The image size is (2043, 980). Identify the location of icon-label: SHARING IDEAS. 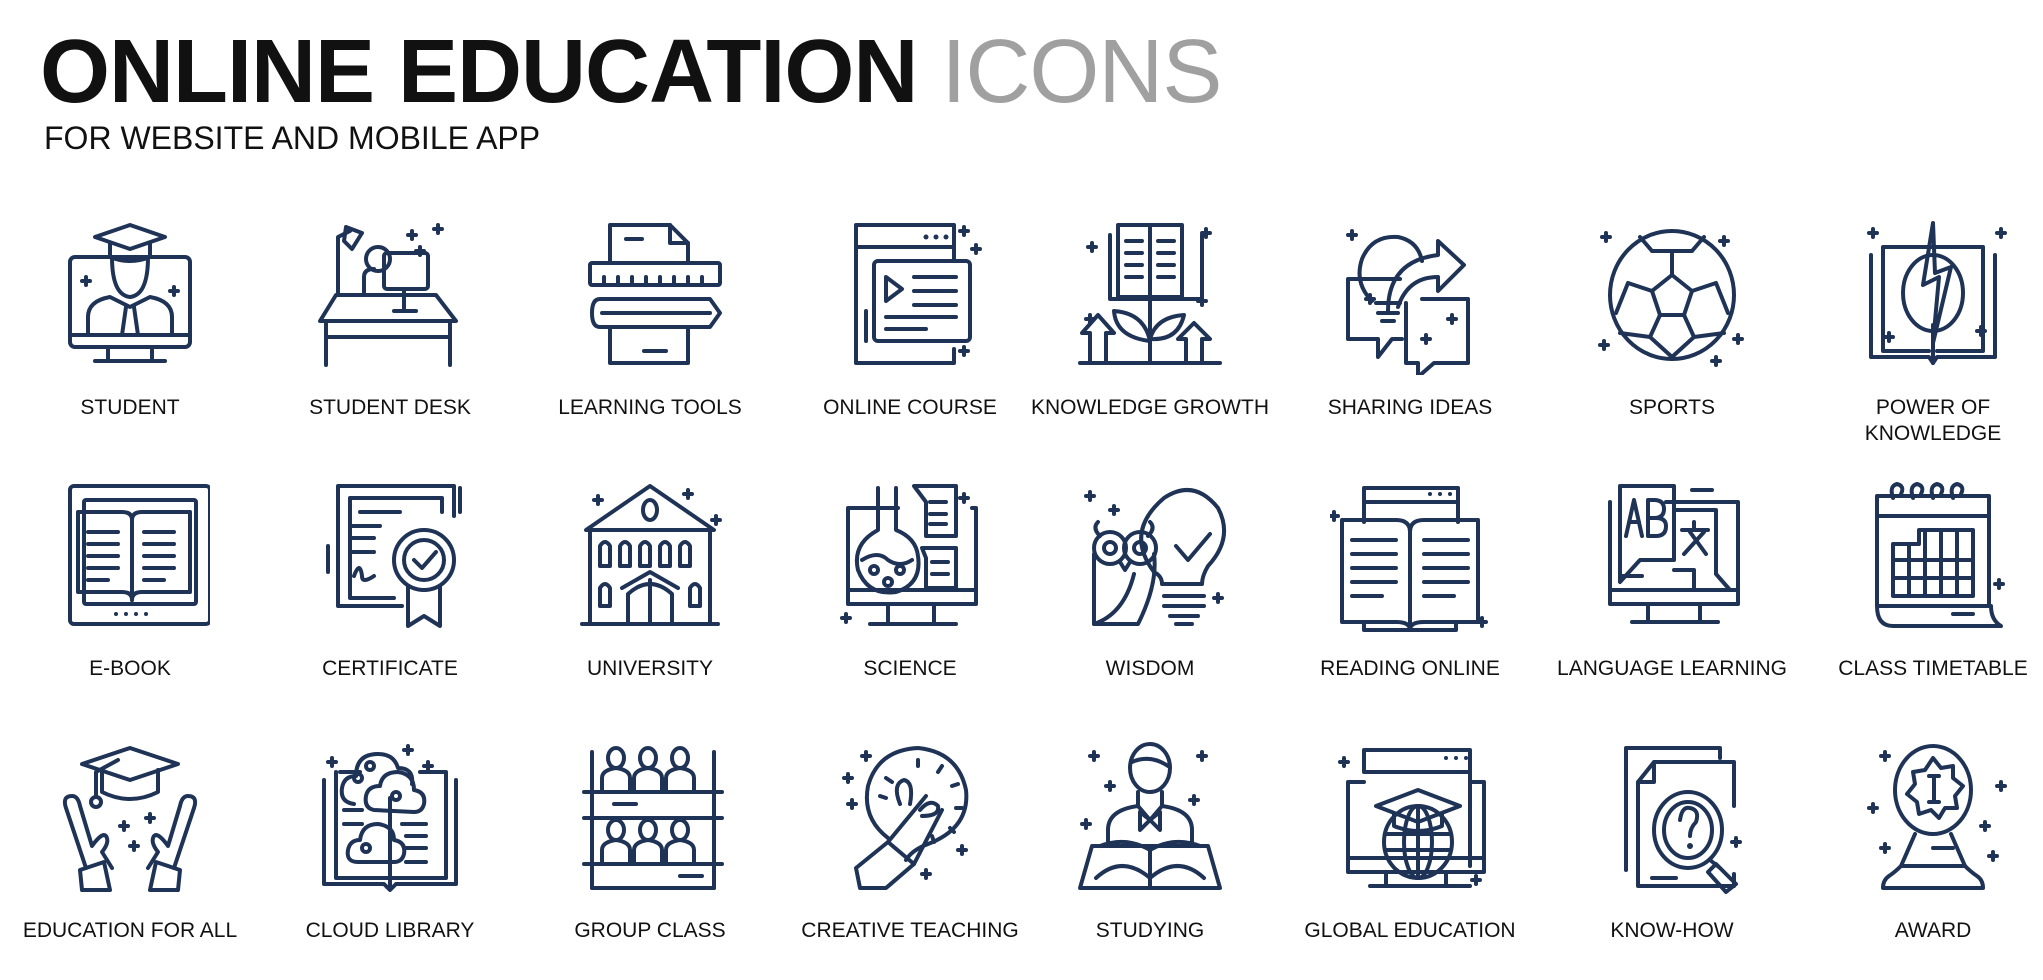
(1410, 407).